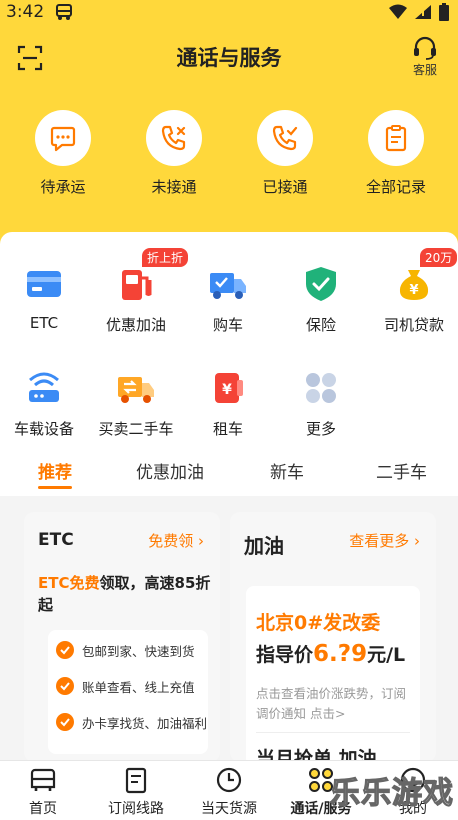 The width and height of the screenshot is (458, 820). Describe the element at coordinates (401, 470) in the screenshot. I see `tab-used-trucks: 二手车` at that location.